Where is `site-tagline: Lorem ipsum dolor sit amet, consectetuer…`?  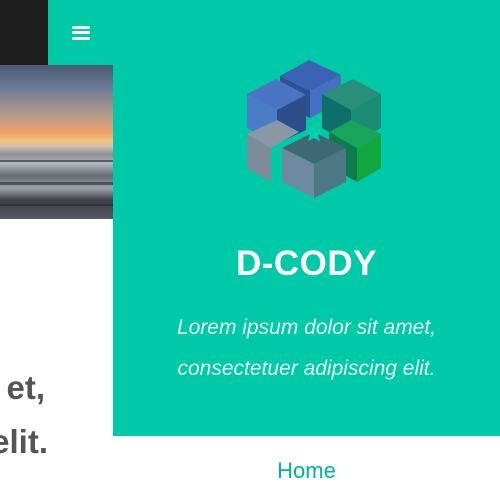 site-tagline: Lorem ipsum dolor sit amet, consectetuer… is located at coordinates (306, 348).